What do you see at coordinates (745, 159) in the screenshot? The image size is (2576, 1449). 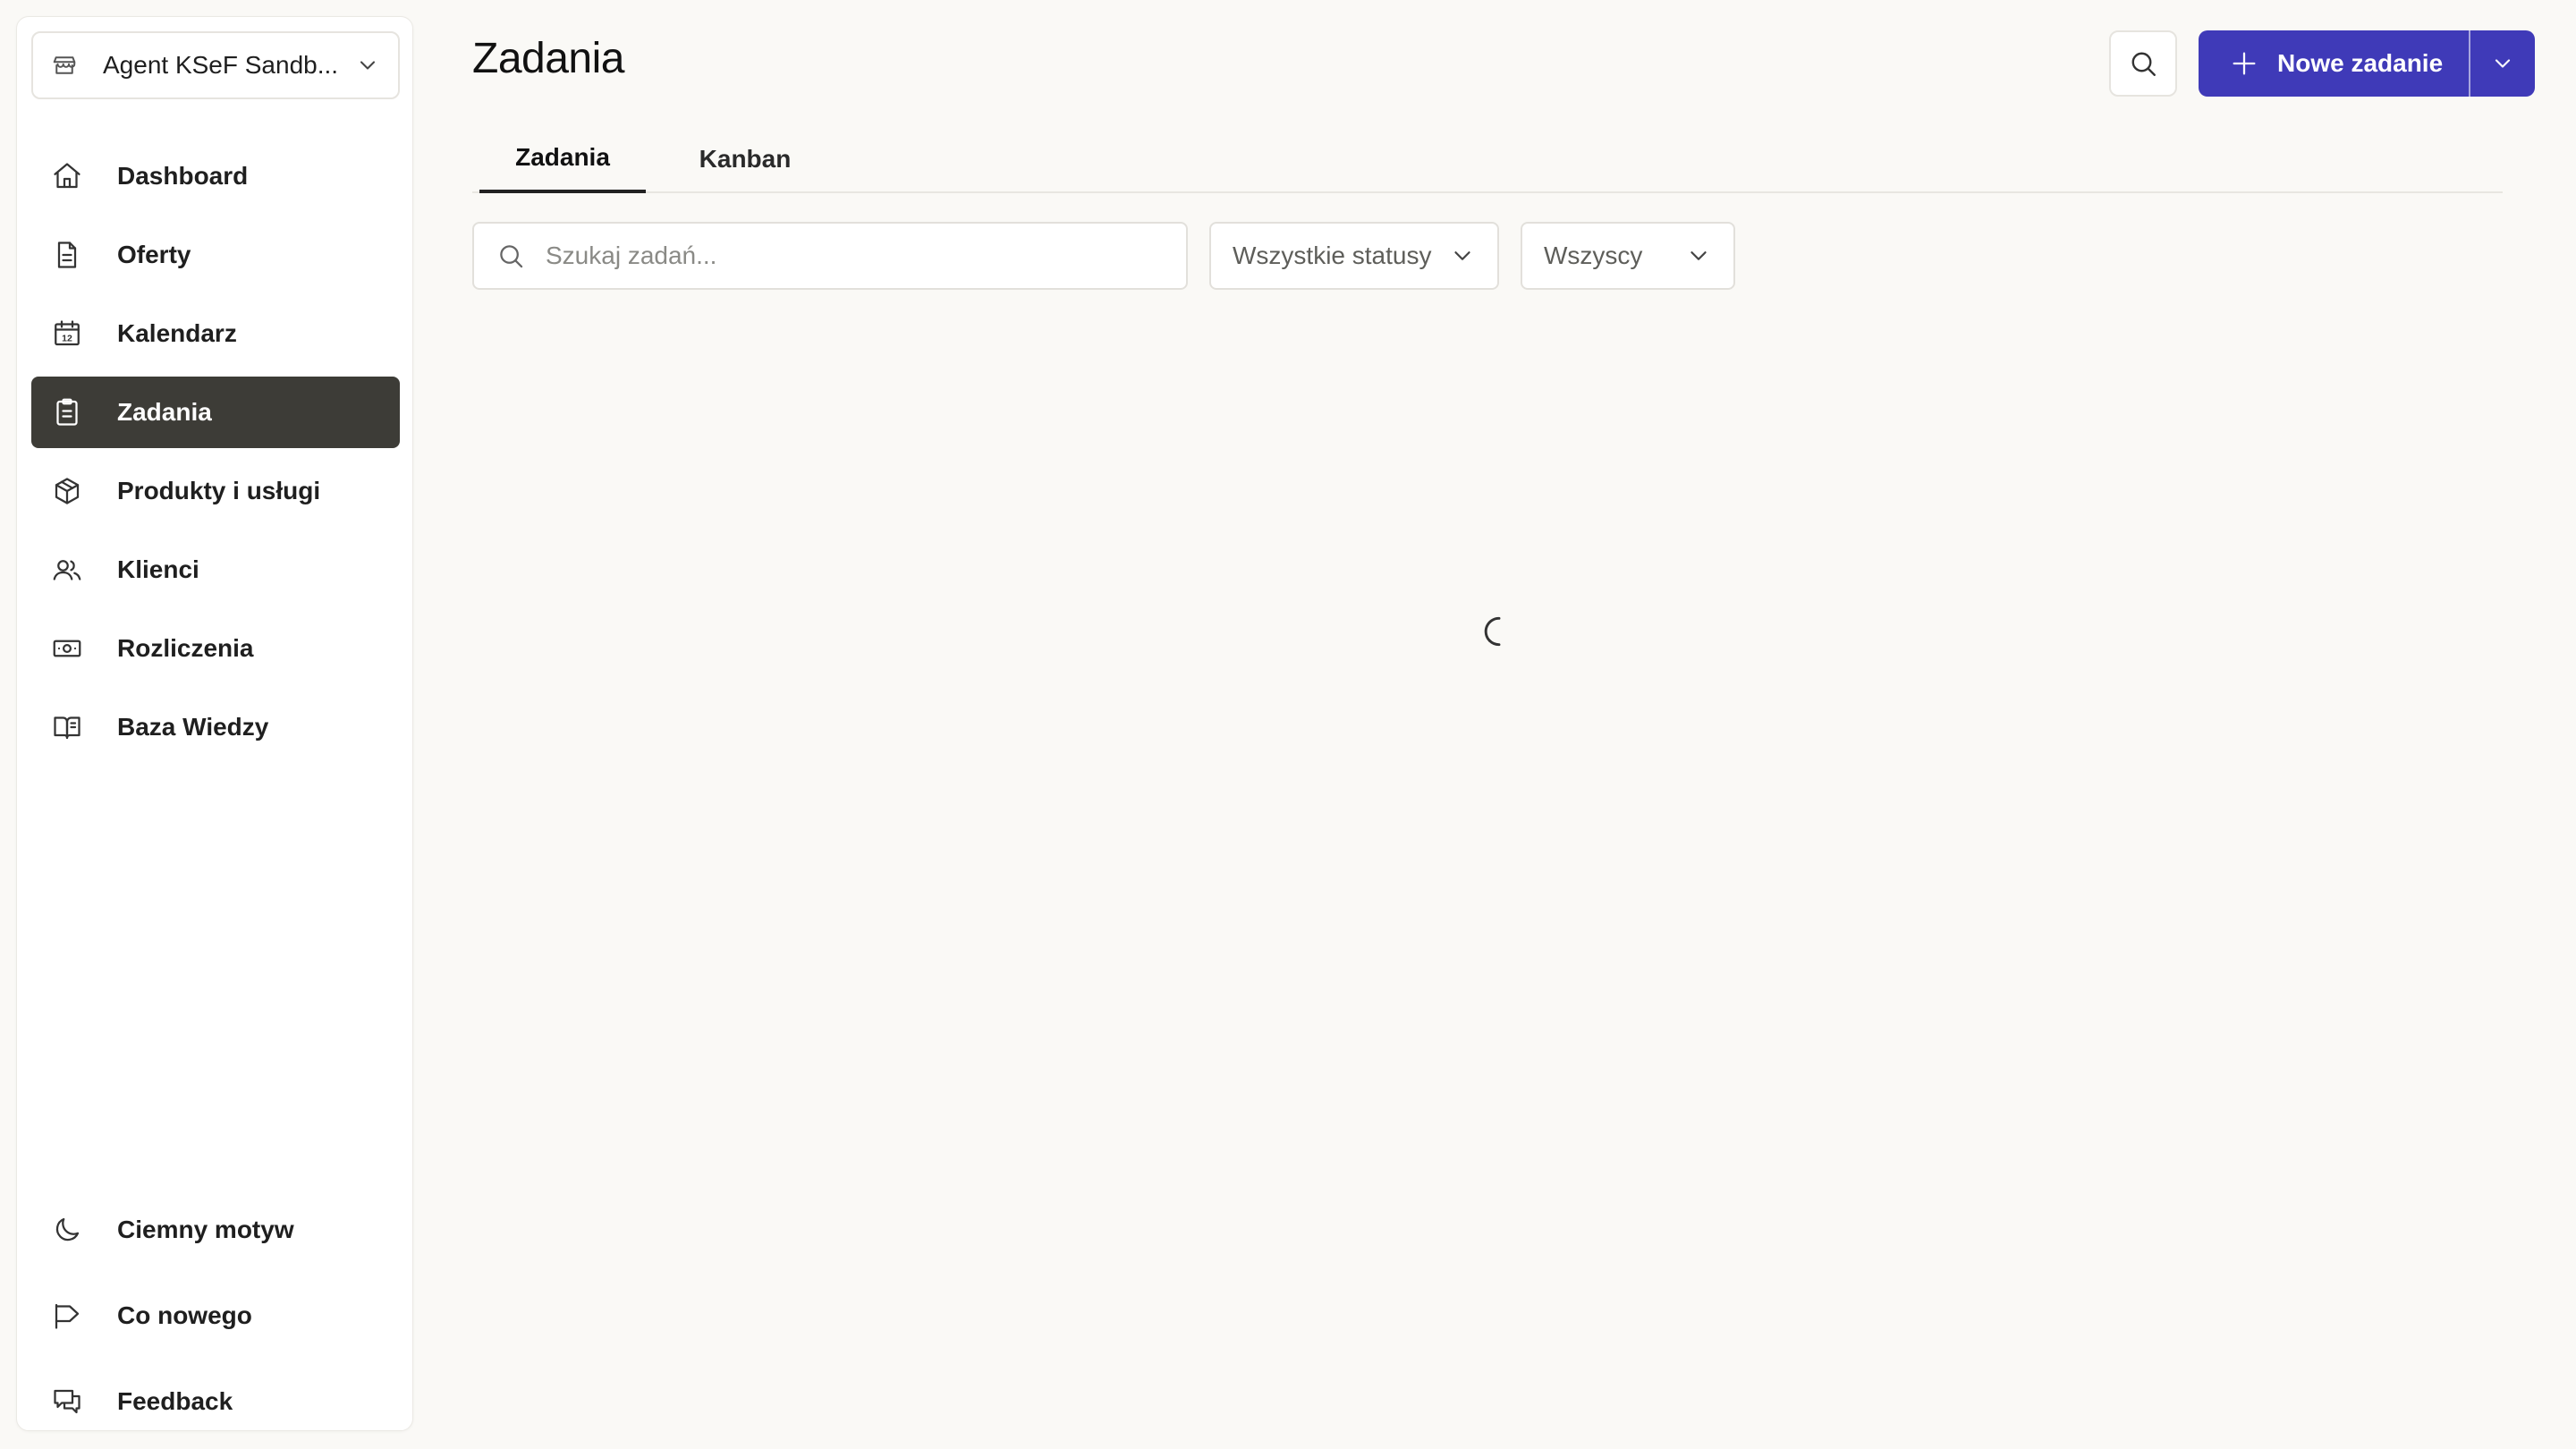 I see `tab-kanban: Kanban` at bounding box center [745, 159].